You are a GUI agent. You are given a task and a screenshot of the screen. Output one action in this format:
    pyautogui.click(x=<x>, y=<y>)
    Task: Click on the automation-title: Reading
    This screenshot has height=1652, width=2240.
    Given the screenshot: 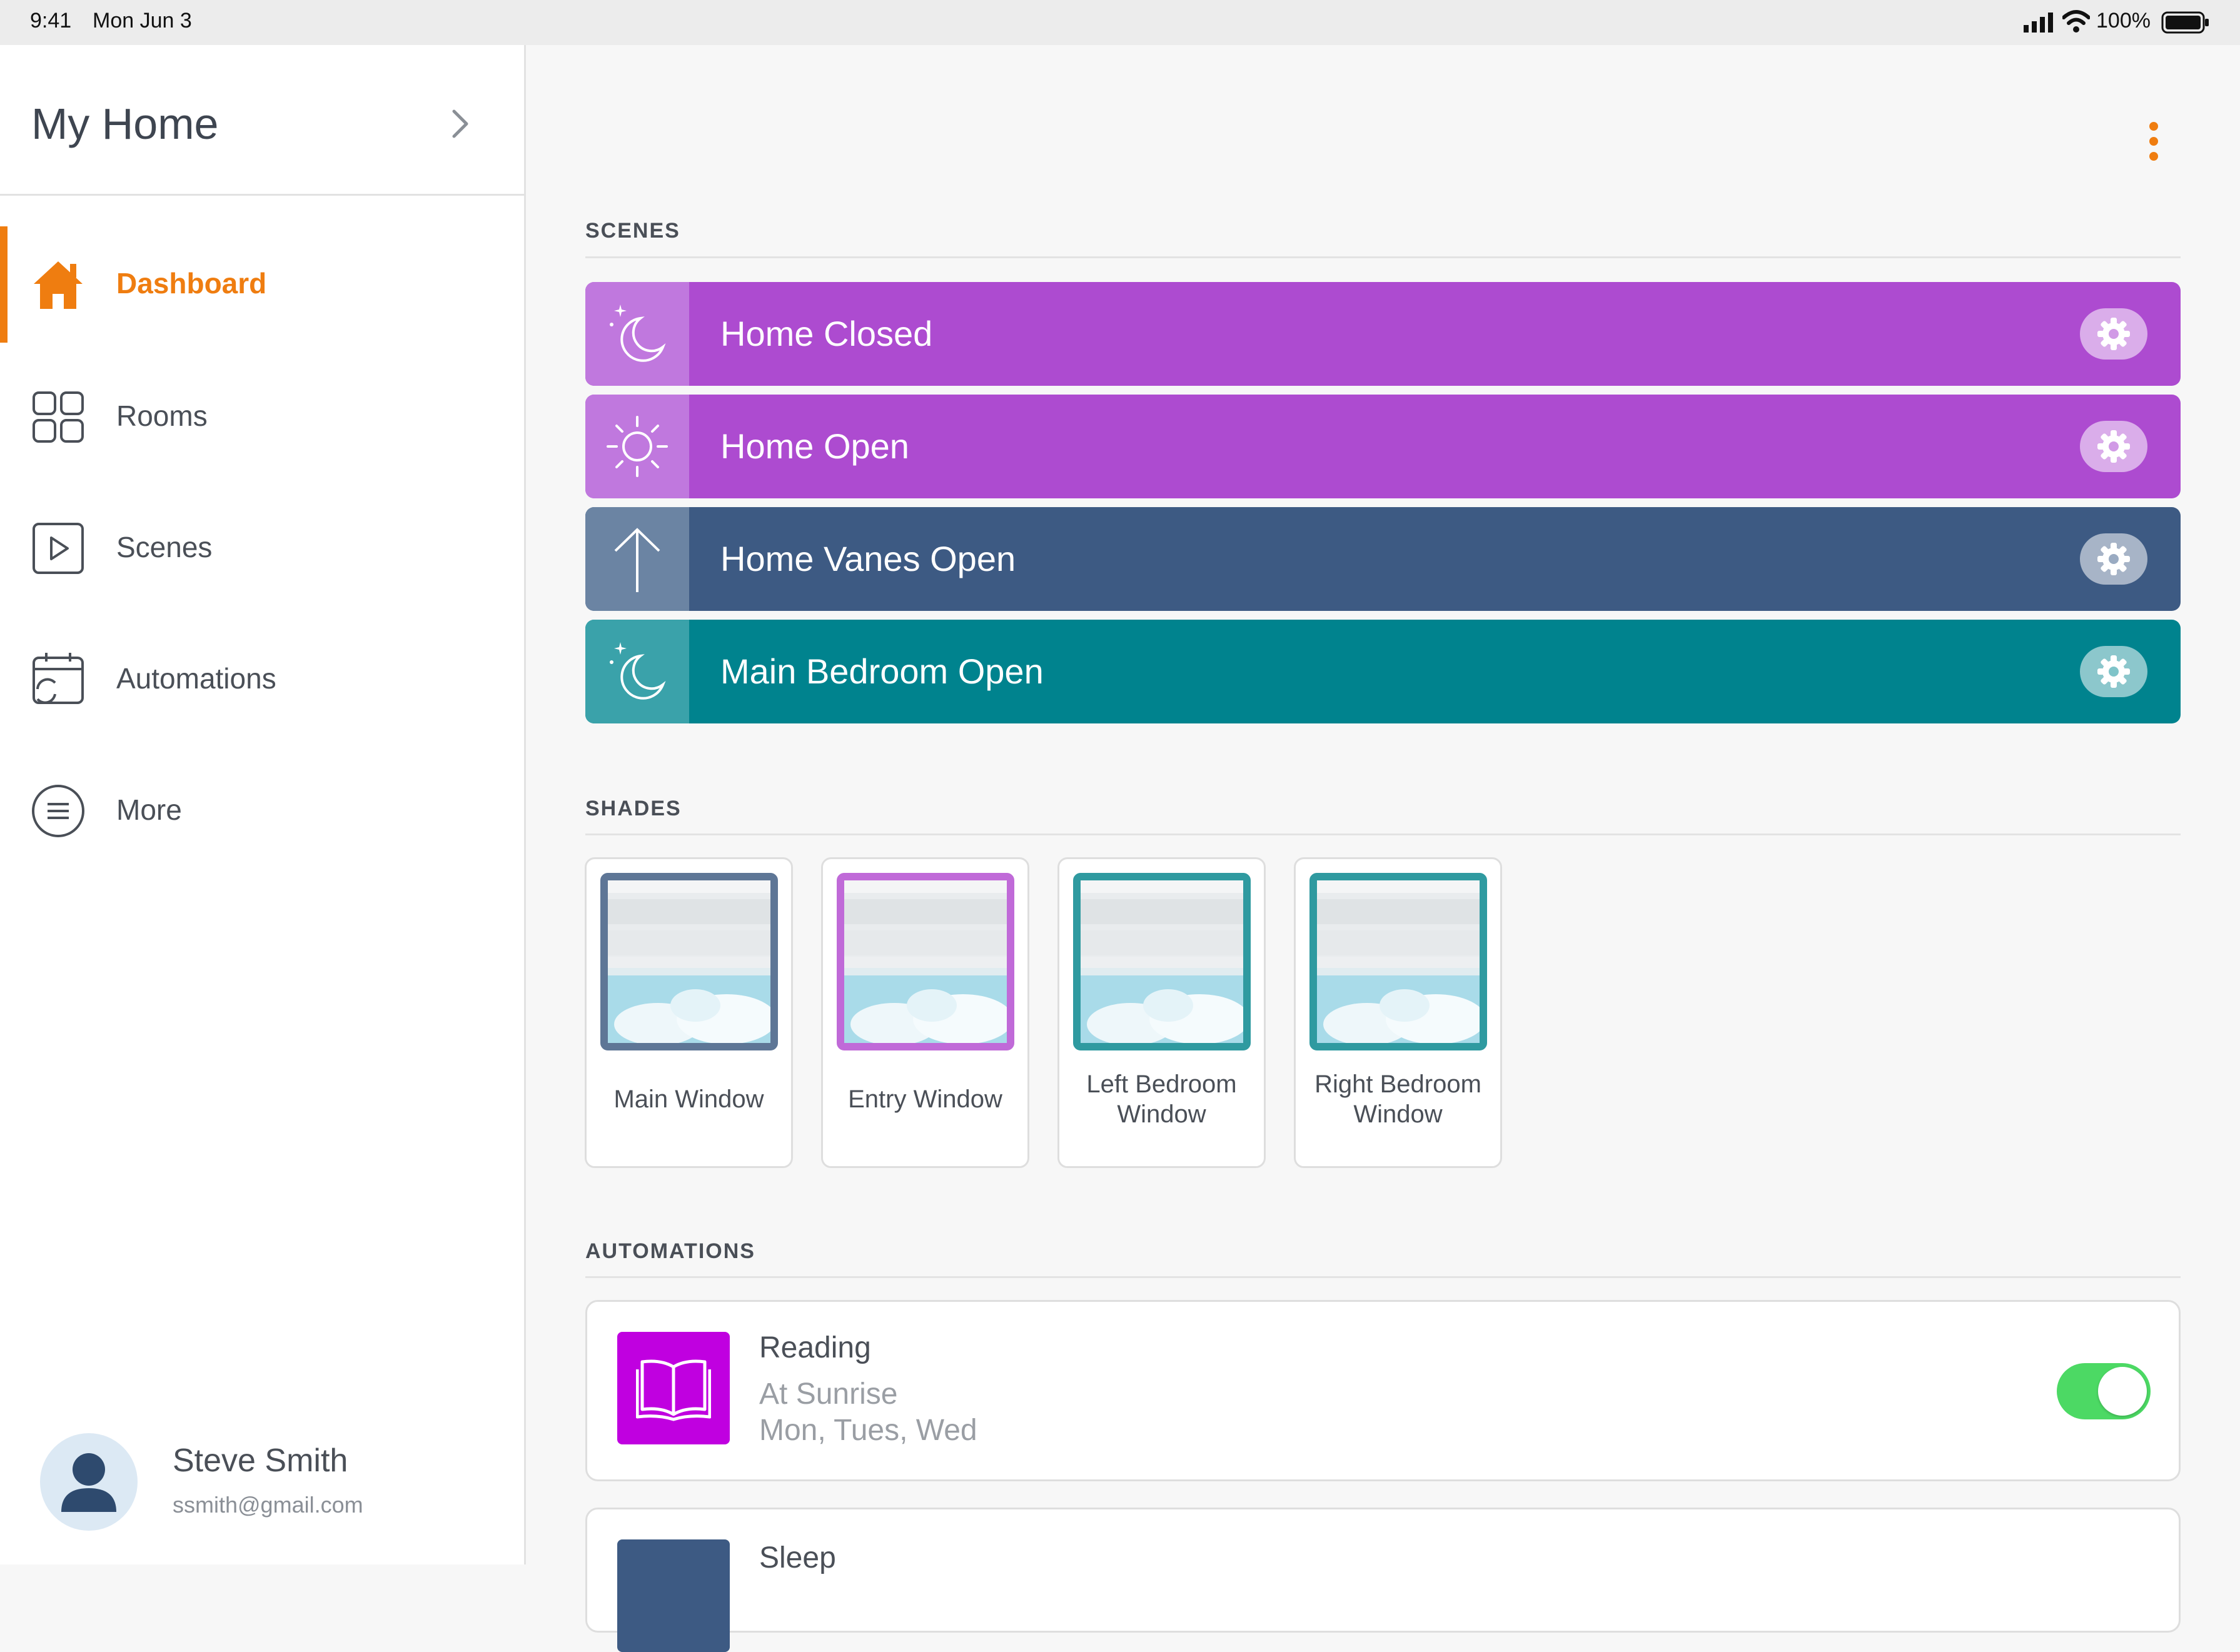 What is the action you would take?
    pyautogui.click(x=815, y=1347)
    